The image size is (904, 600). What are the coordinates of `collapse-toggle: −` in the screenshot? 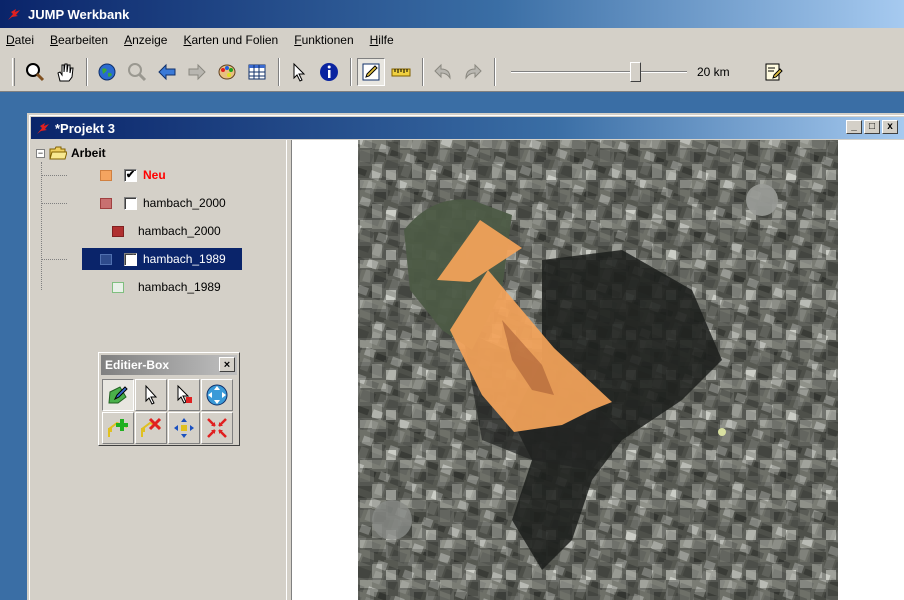 It's located at (40, 153).